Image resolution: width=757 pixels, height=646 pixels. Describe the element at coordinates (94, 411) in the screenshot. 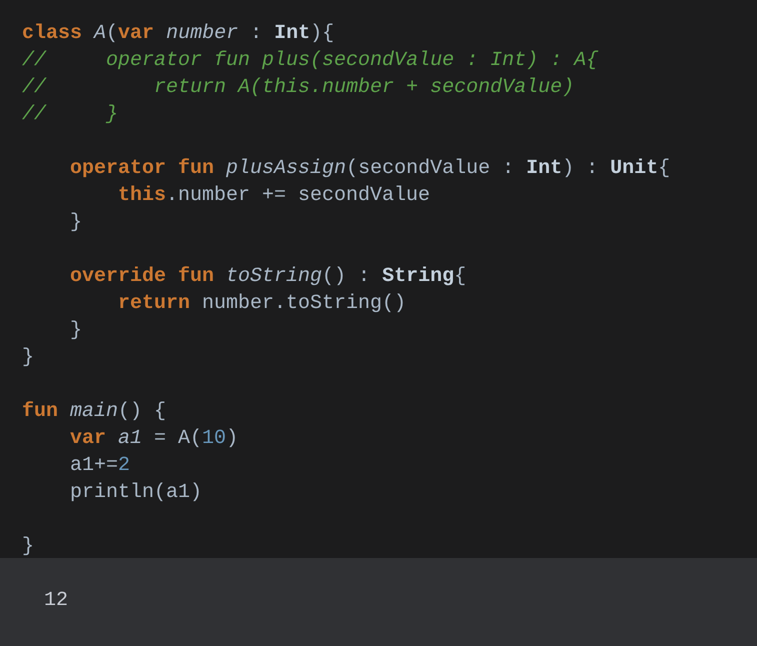

I see `code-line: fun main() {` at that location.